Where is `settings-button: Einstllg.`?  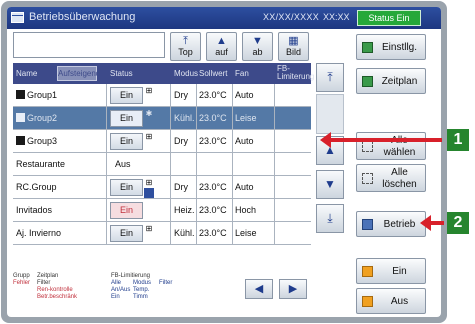
settings-button: Einstllg. is located at coordinates (391, 47).